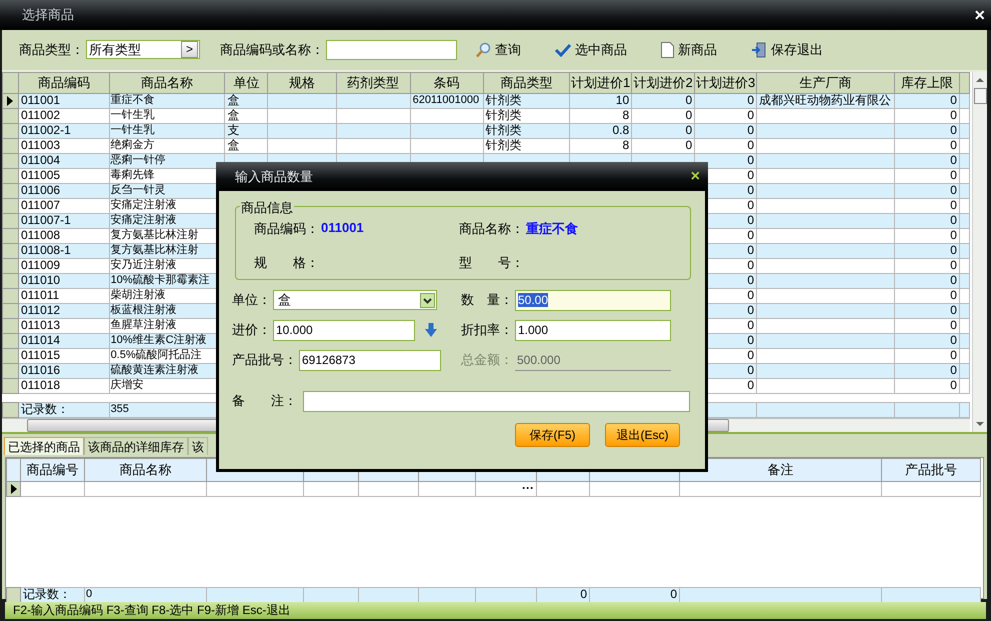  I want to click on header-corner, so click(10, 83).